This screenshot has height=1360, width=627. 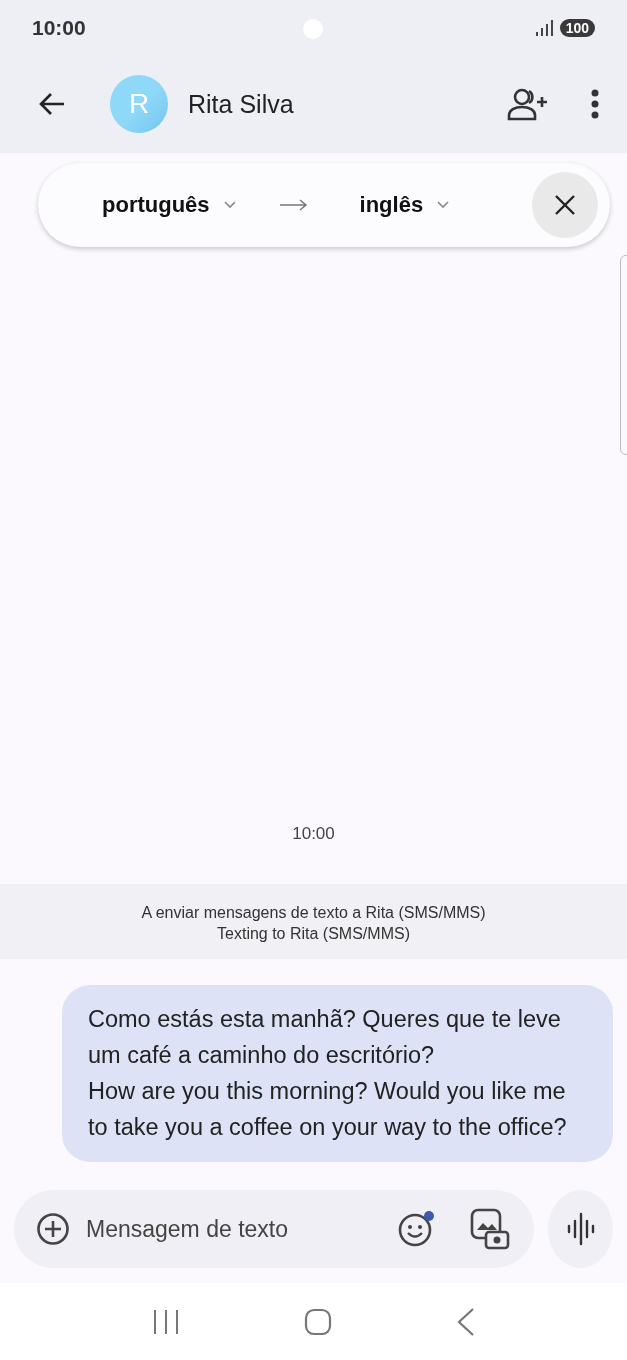 What do you see at coordinates (337, 1073) in the screenshot?
I see `message-bubble: Como estás esta manhã? Queres que te leve um café a caminho do escritório? How are you this morning? Would you like me to take you a coffee on your way to the office?` at bounding box center [337, 1073].